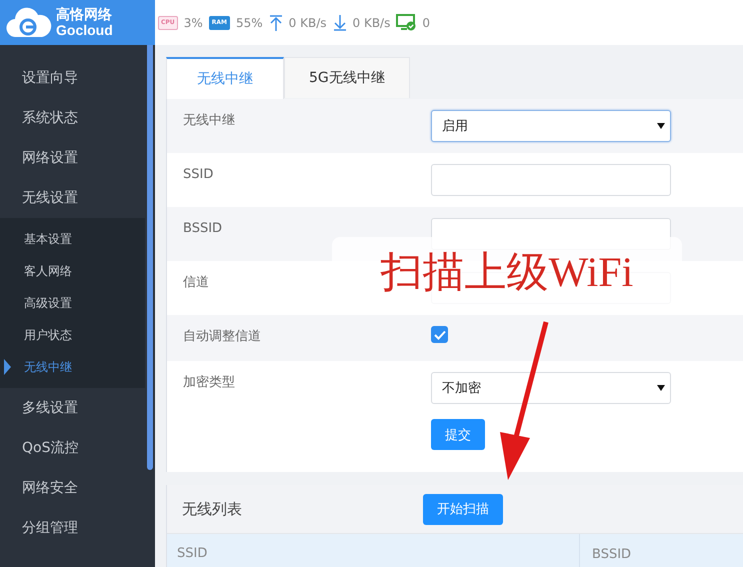 This screenshot has height=567, width=743. Describe the element at coordinates (209, 383) in the screenshot. I see `field-label: 加密类型` at that location.